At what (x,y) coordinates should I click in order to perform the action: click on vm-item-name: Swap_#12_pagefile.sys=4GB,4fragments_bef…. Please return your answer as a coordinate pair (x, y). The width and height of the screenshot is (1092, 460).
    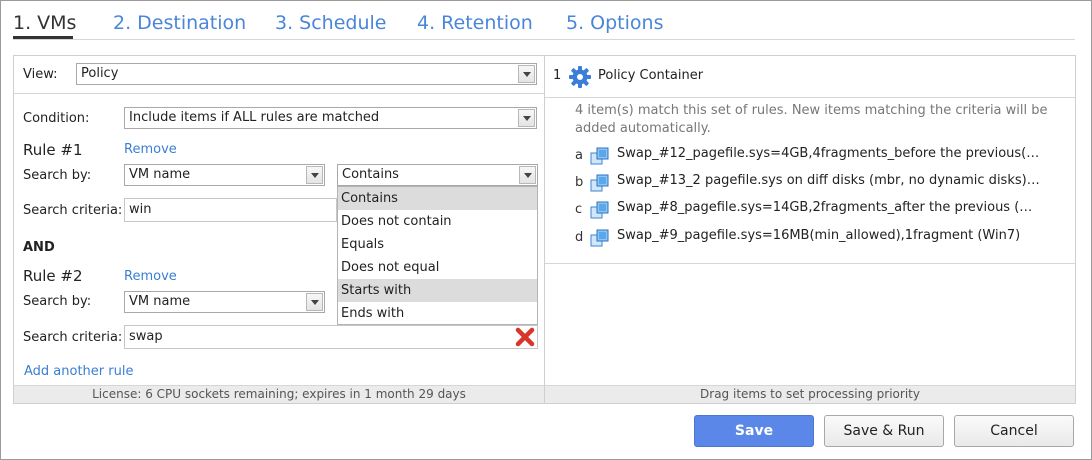
    Looking at the image, I should click on (828, 153).